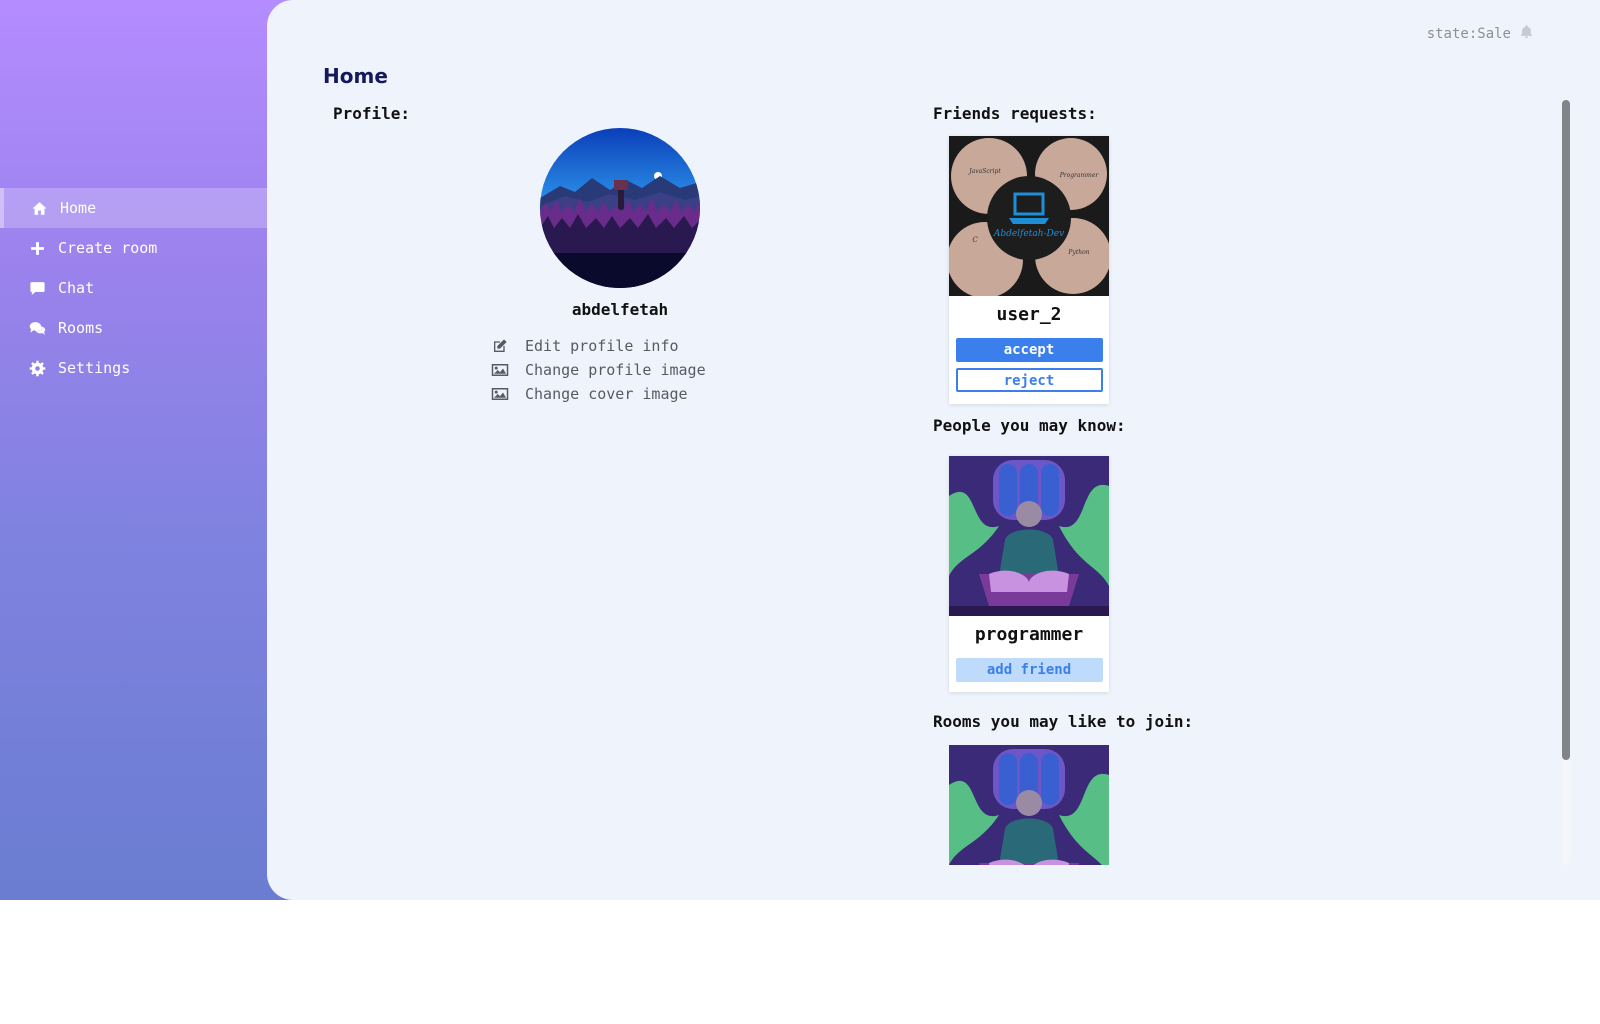 This screenshot has width=1600, height=1024. What do you see at coordinates (1029, 380) in the screenshot?
I see `reject-button: reject` at bounding box center [1029, 380].